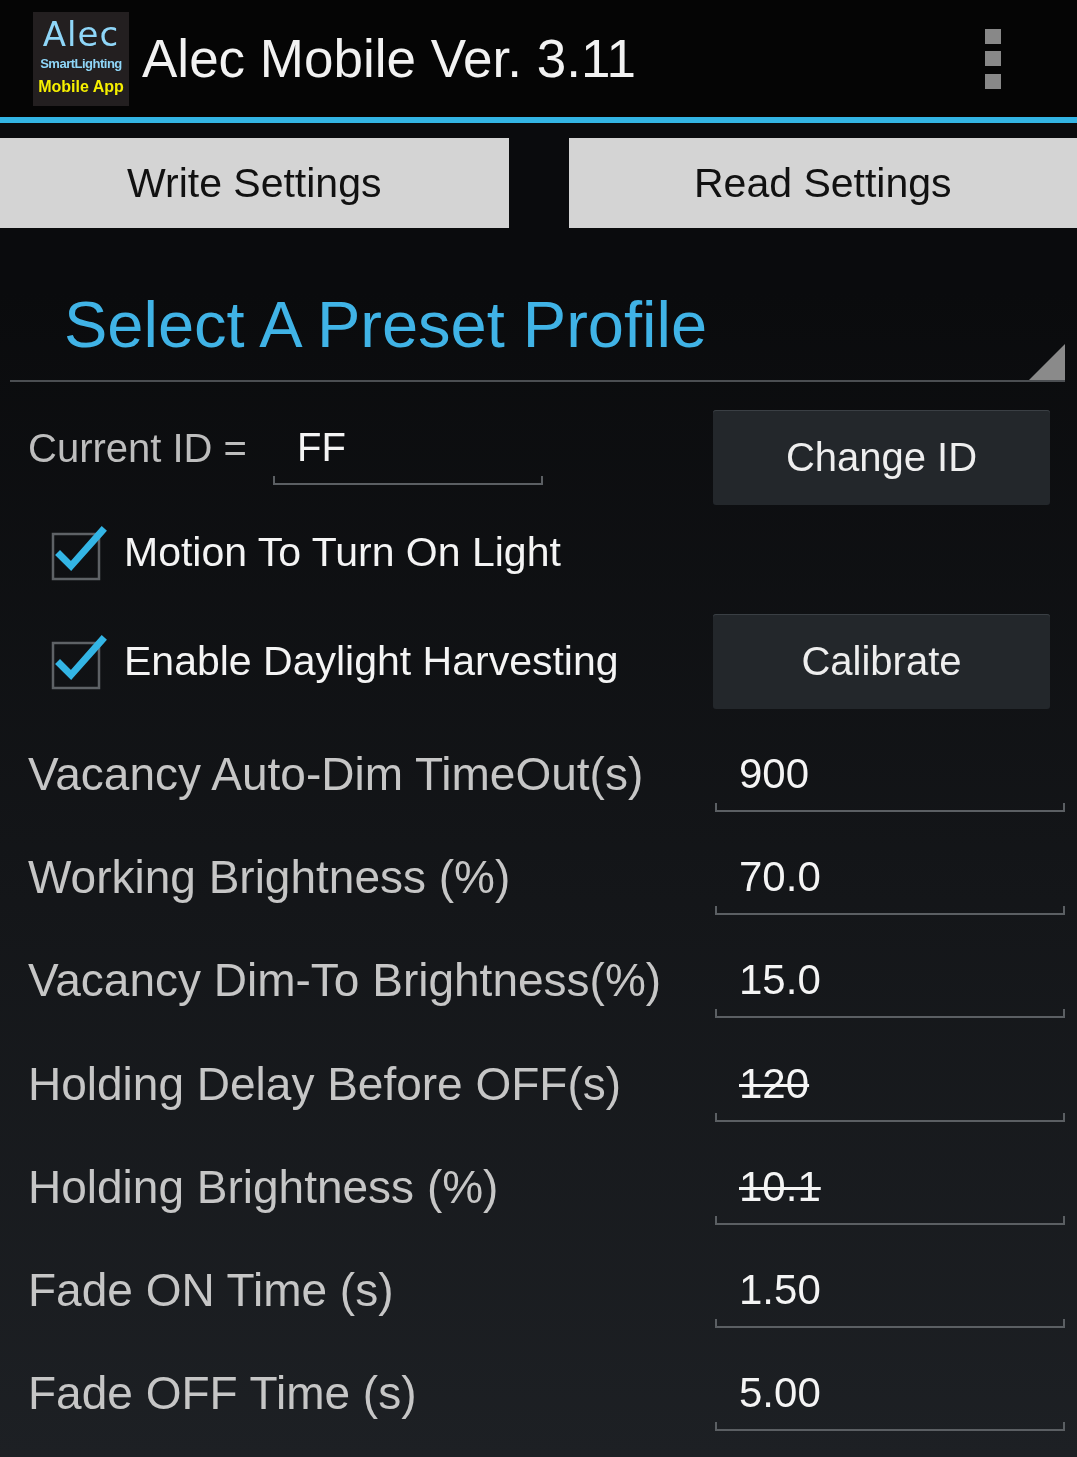  I want to click on checkbox-label: Motion To Turn On Light, so click(342, 552).